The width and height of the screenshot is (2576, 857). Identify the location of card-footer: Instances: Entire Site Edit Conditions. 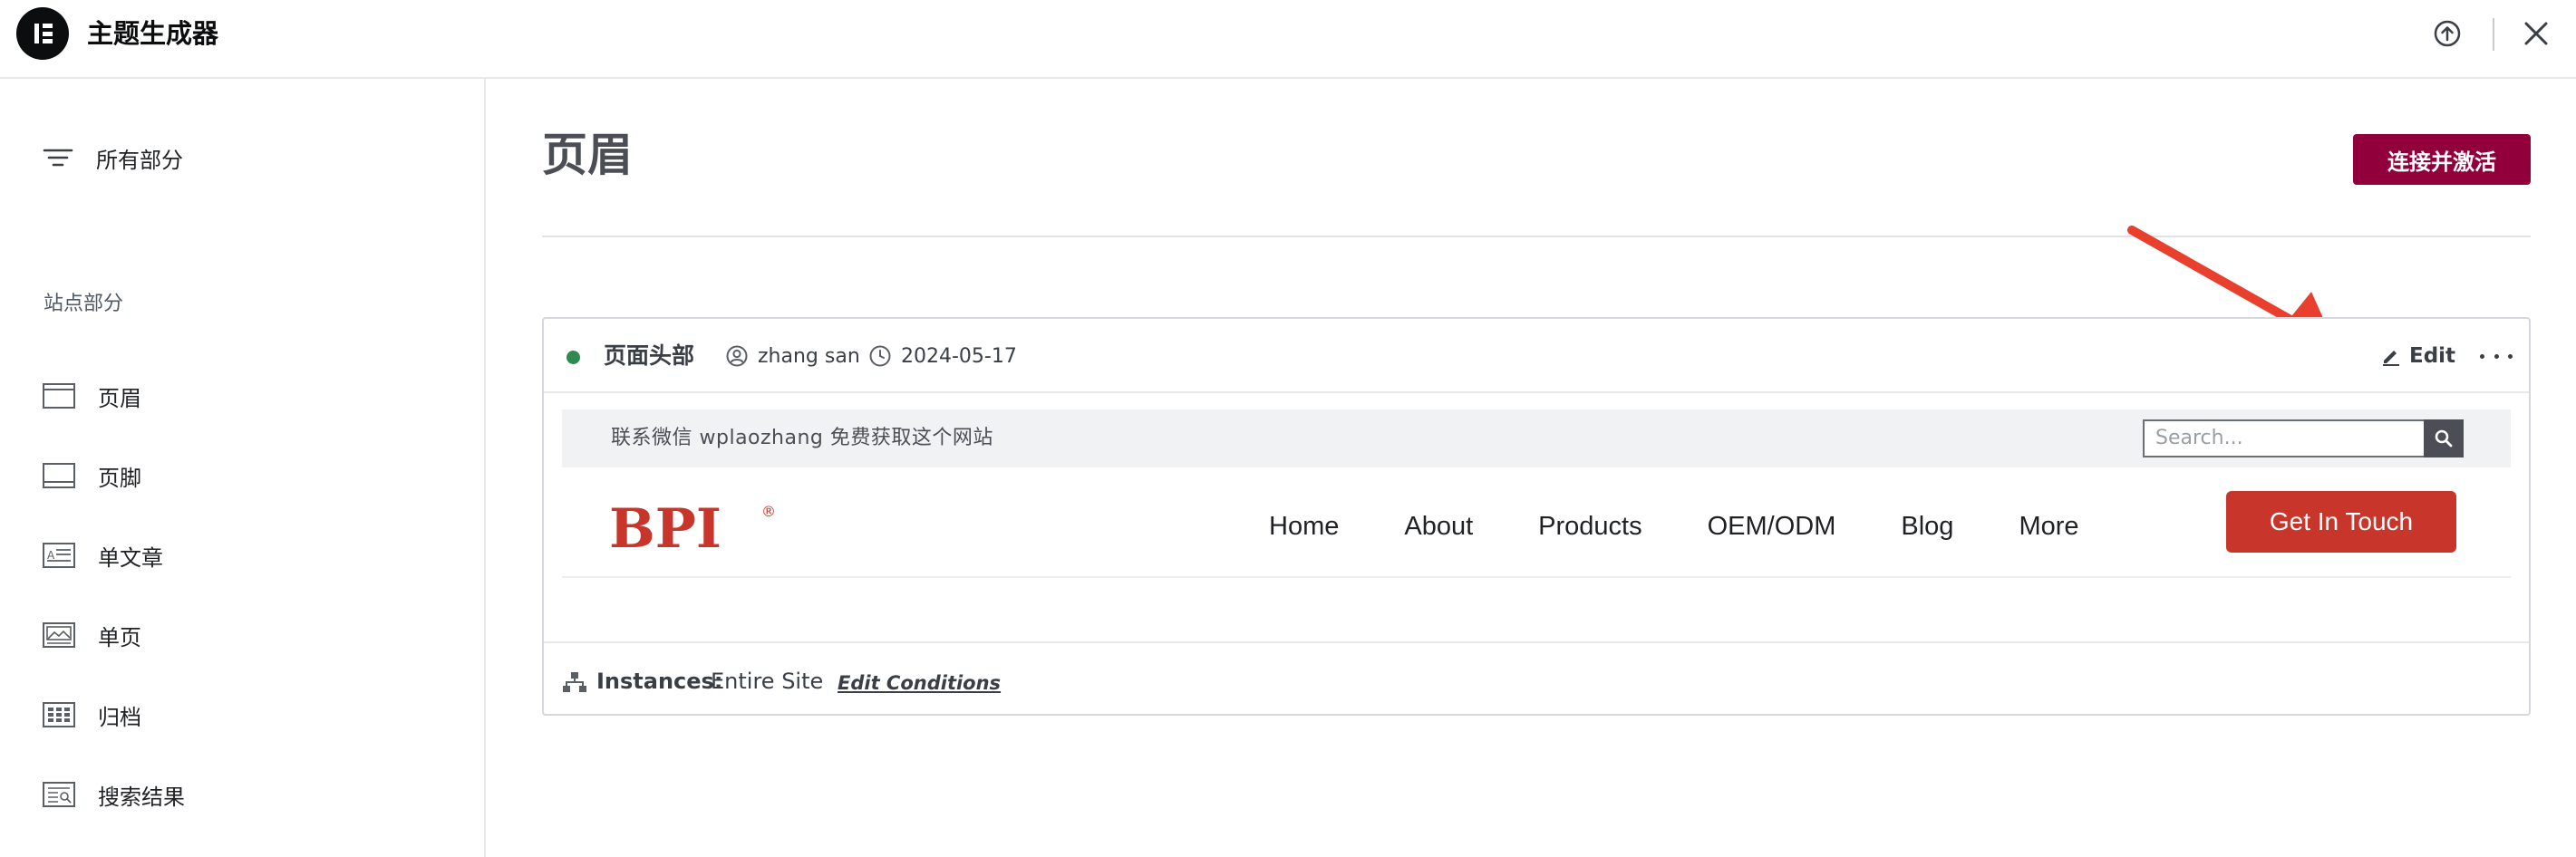
(1536, 678).